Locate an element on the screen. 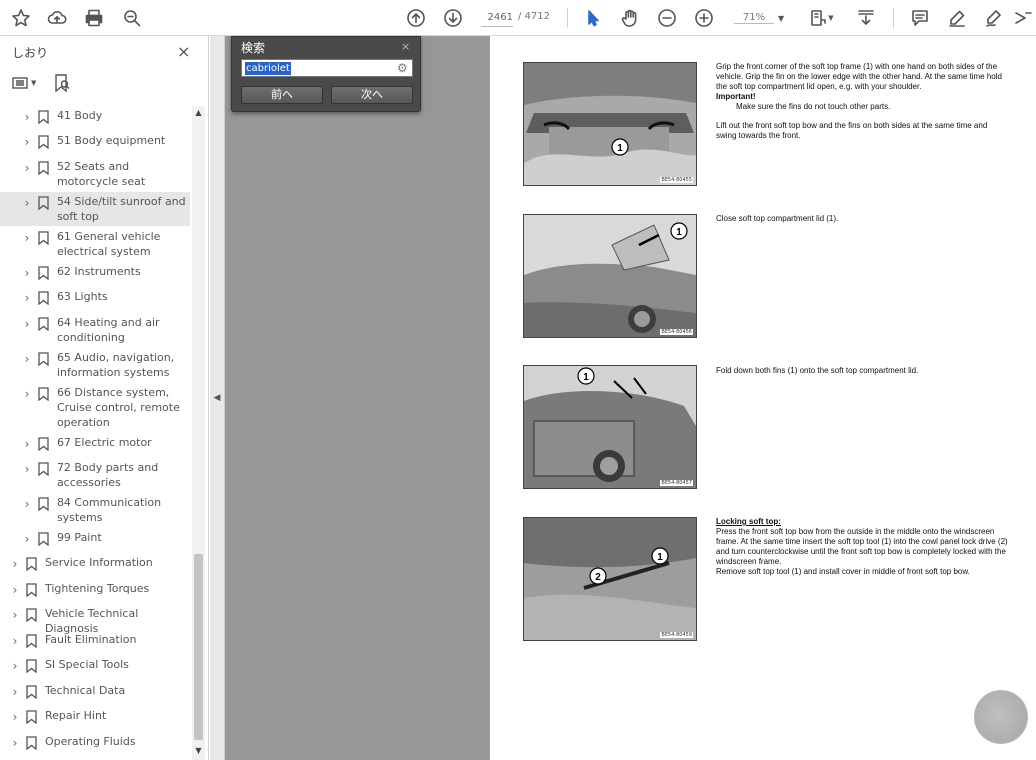 The height and width of the screenshot is (760, 1036). gear-icon: ⚙ is located at coordinates (402, 68).